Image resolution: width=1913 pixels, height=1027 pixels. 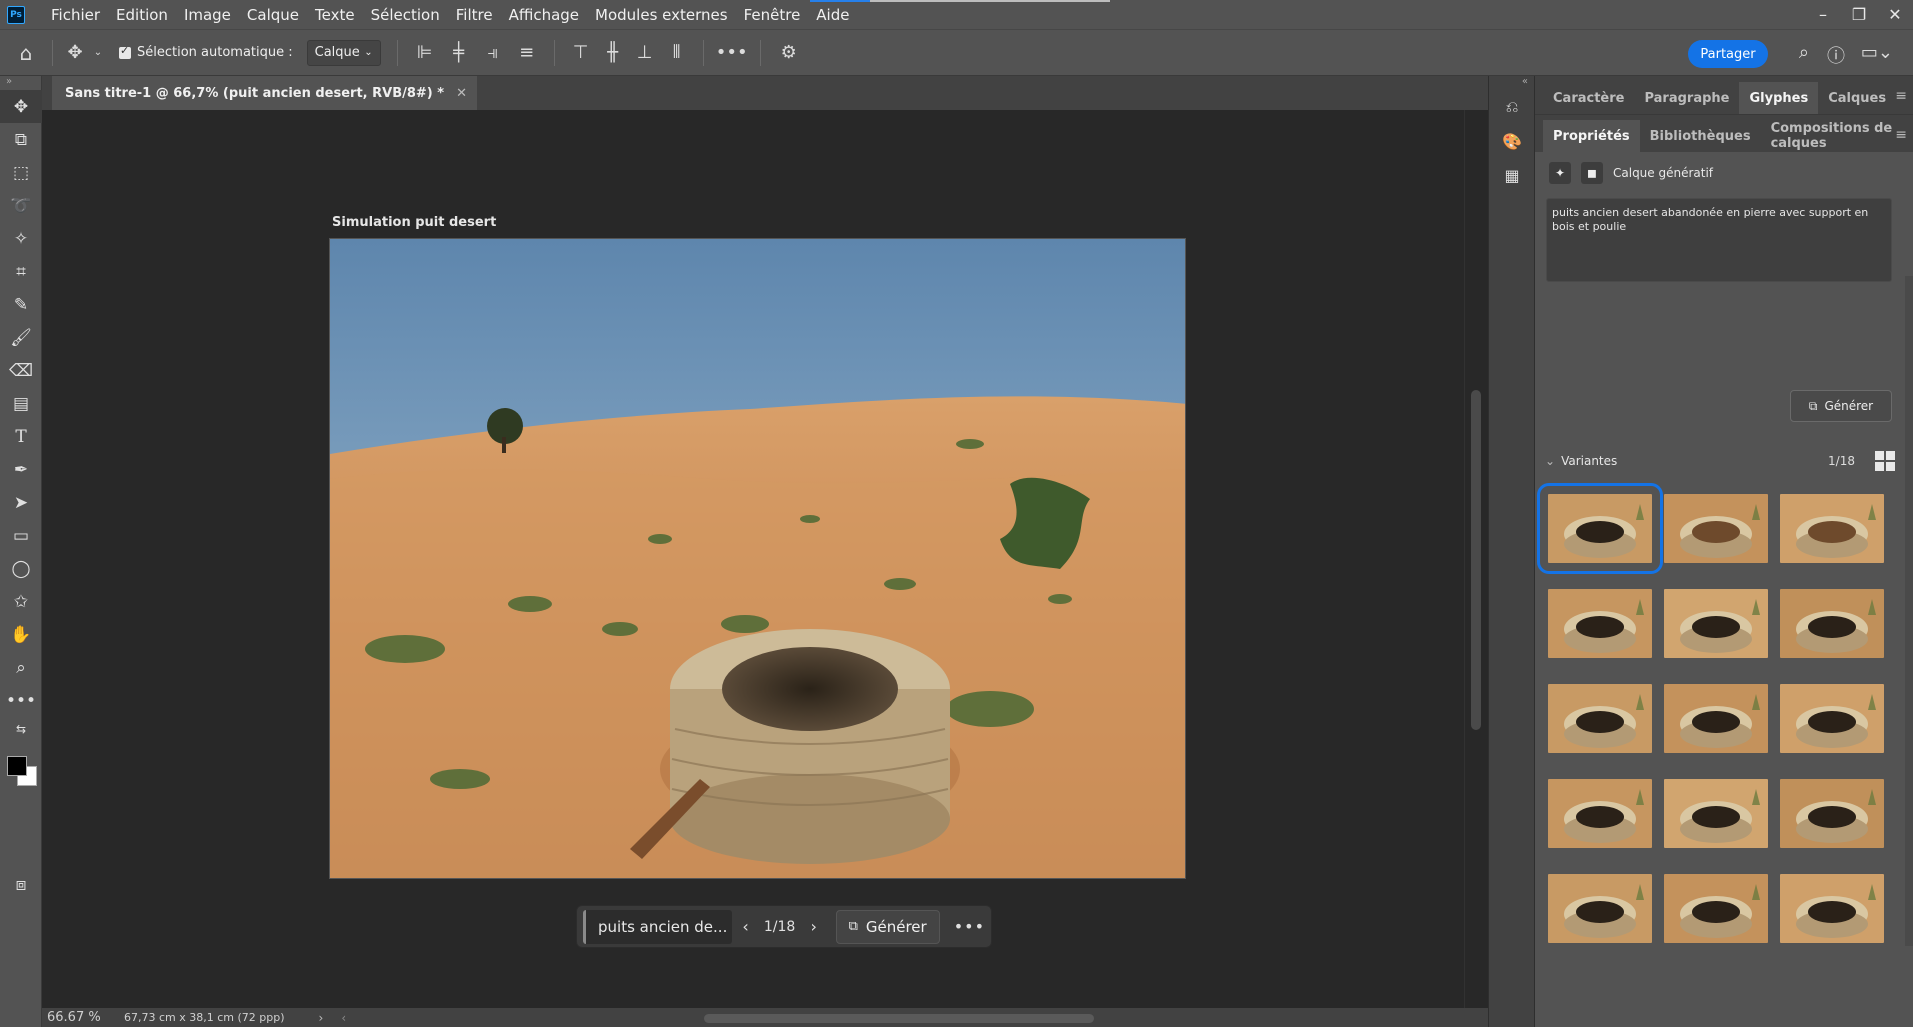 What do you see at coordinates (75, 15) in the screenshot?
I see `menu-fichier: Fichier` at bounding box center [75, 15].